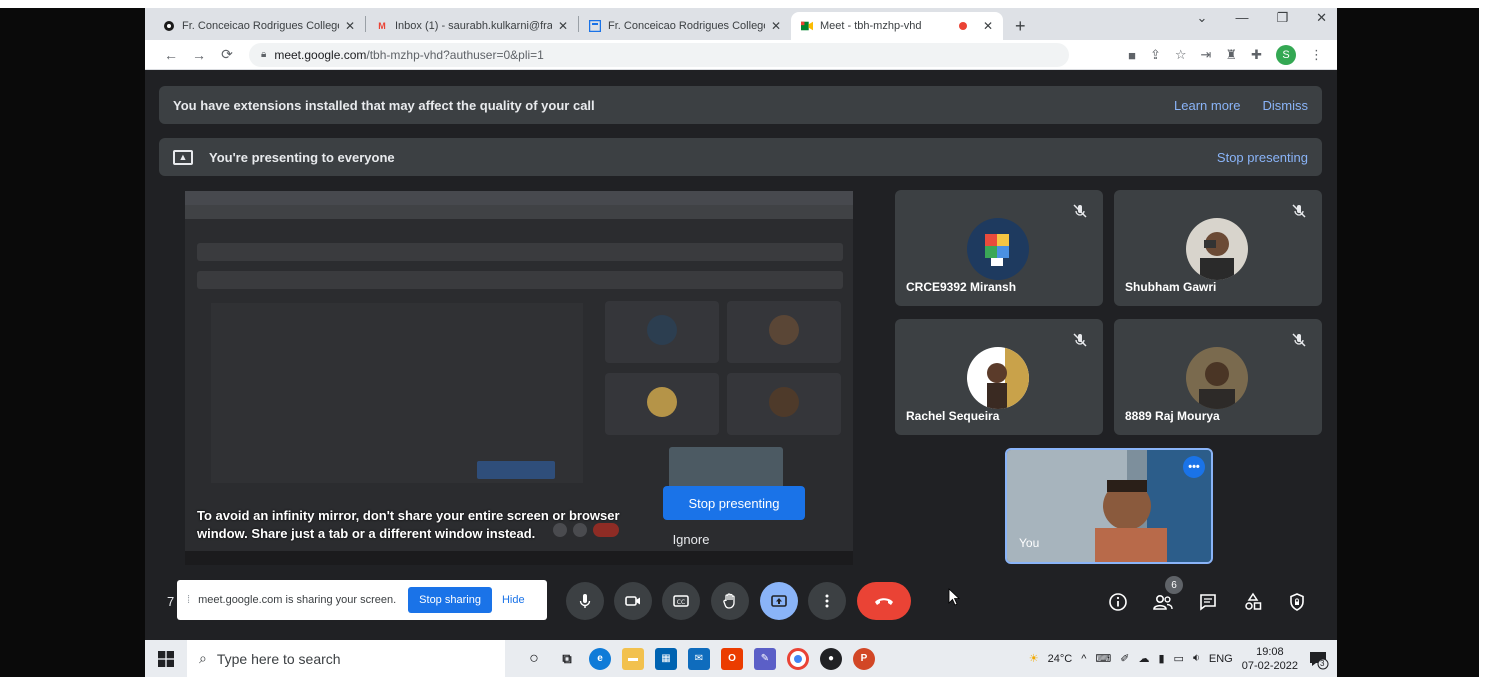 The image size is (1486, 677). Describe the element at coordinates (169, 26) in the screenshot. I see `college-favicon-icon` at that location.